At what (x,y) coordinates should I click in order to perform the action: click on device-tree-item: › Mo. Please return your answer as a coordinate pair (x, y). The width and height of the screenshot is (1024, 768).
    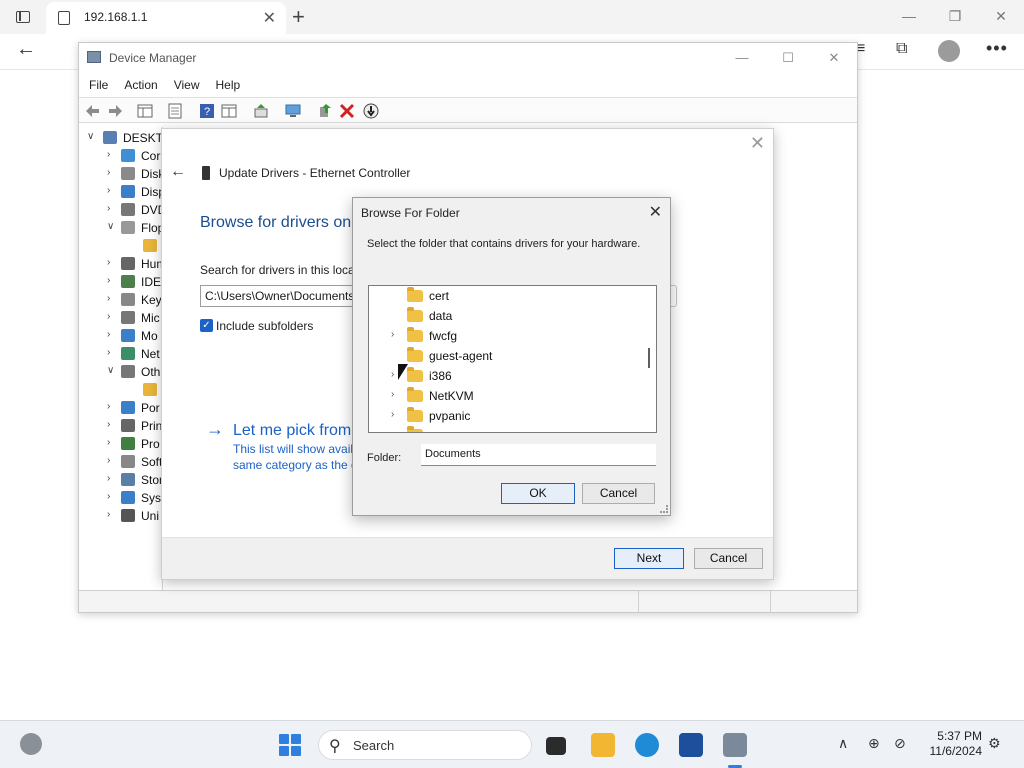
    Looking at the image, I should click on (120, 336).